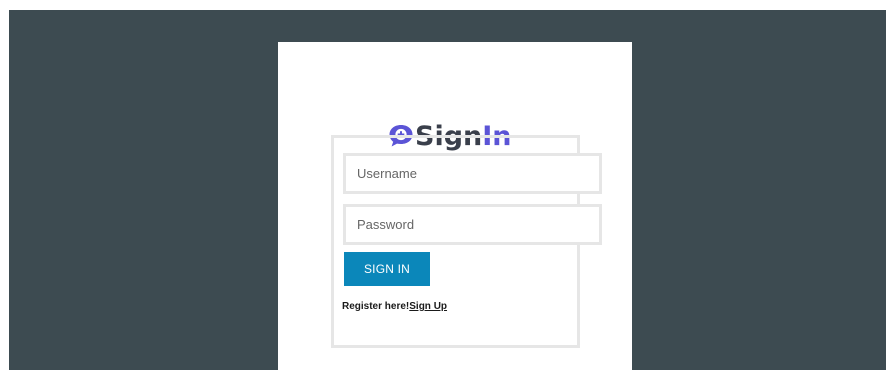 This screenshot has height=370, width=886. What do you see at coordinates (472, 173) in the screenshot?
I see `username-input` at bounding box center [472, 173].